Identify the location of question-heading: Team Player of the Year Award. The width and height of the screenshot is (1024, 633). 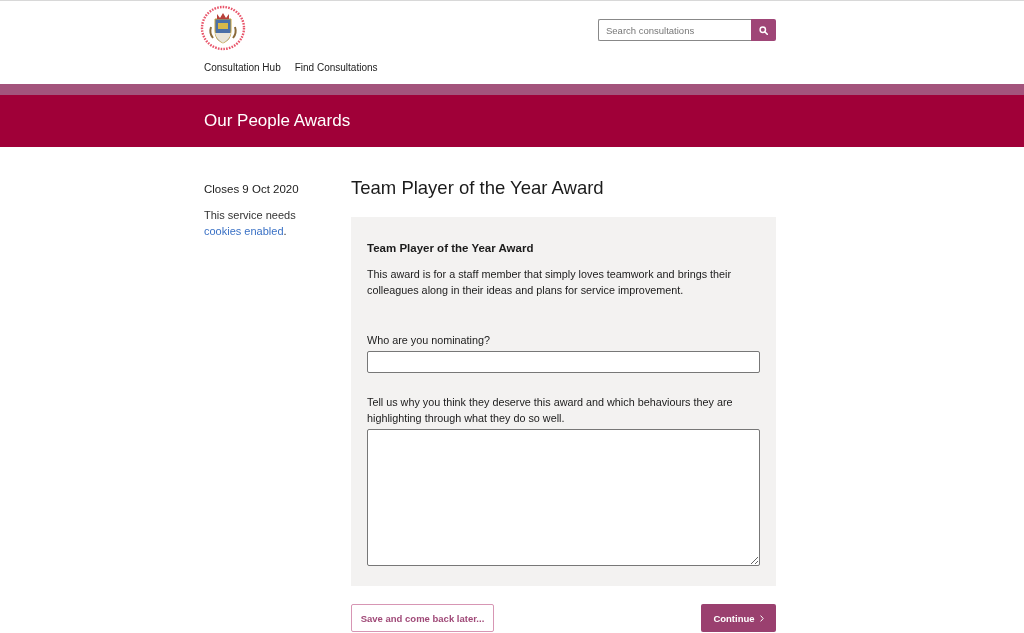
(450, 248).